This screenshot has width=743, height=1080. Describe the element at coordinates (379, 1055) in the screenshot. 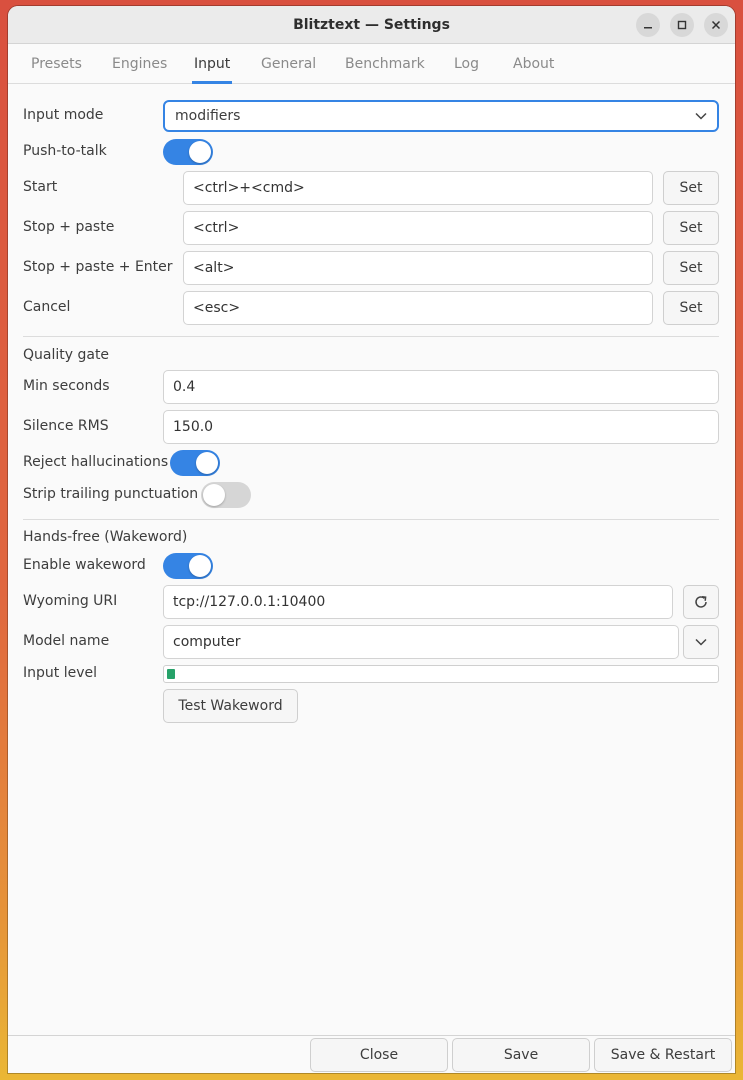

I see `close-button: Close` at that location.